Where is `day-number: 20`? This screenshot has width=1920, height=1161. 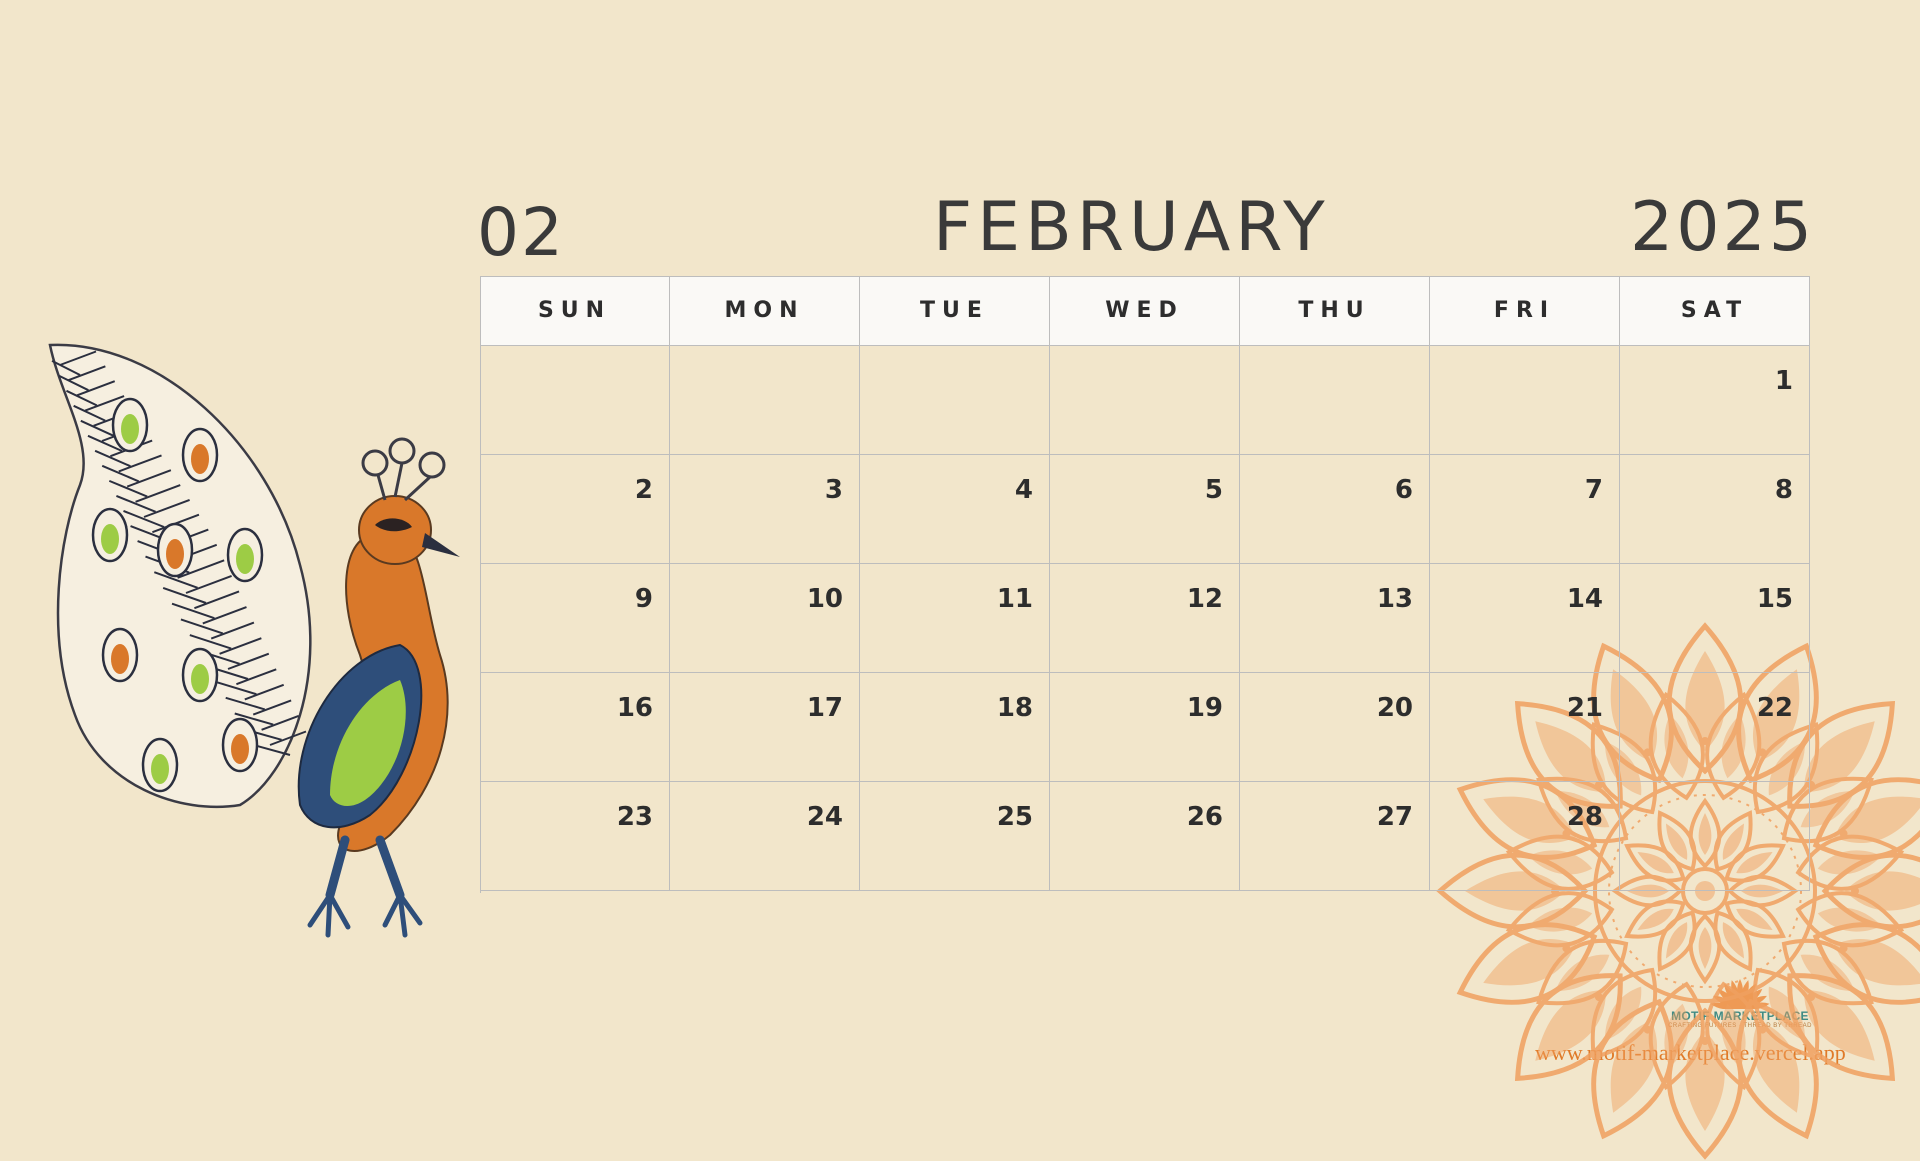
day-number: 20 is located at coordinates (1394, 708).